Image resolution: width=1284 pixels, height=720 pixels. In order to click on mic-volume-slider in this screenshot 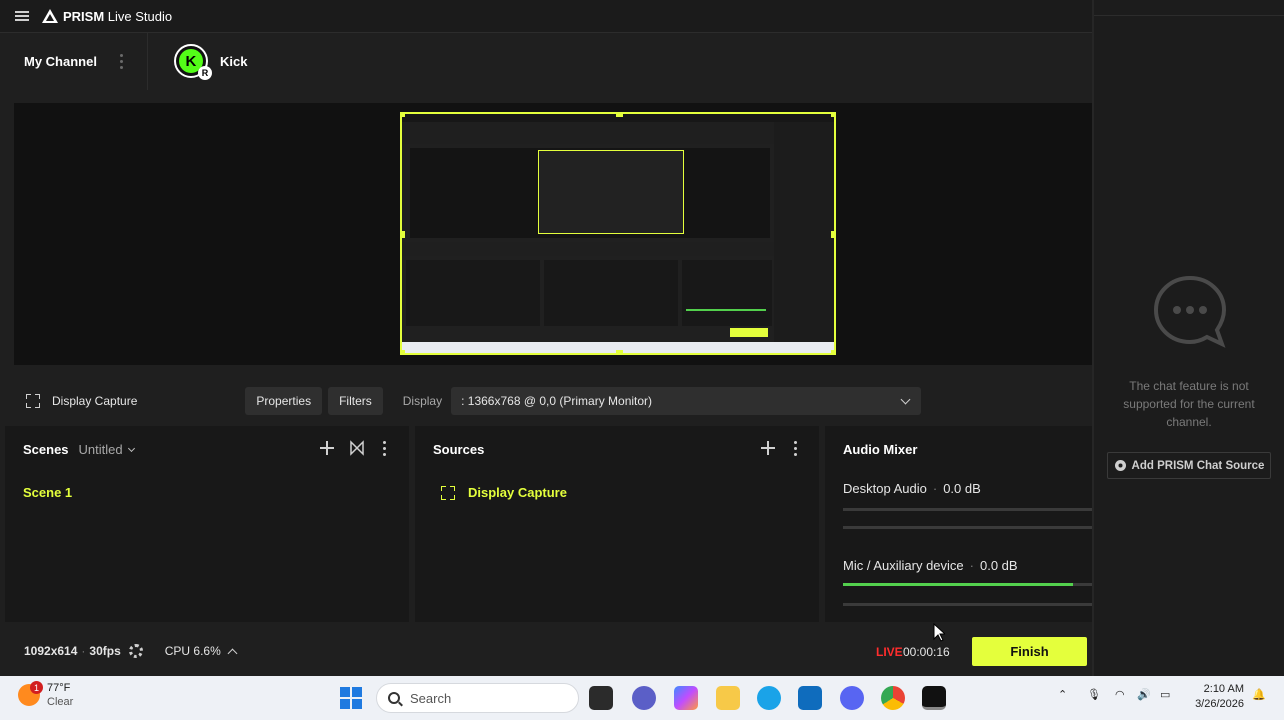, I will do `click(967, 604)`.